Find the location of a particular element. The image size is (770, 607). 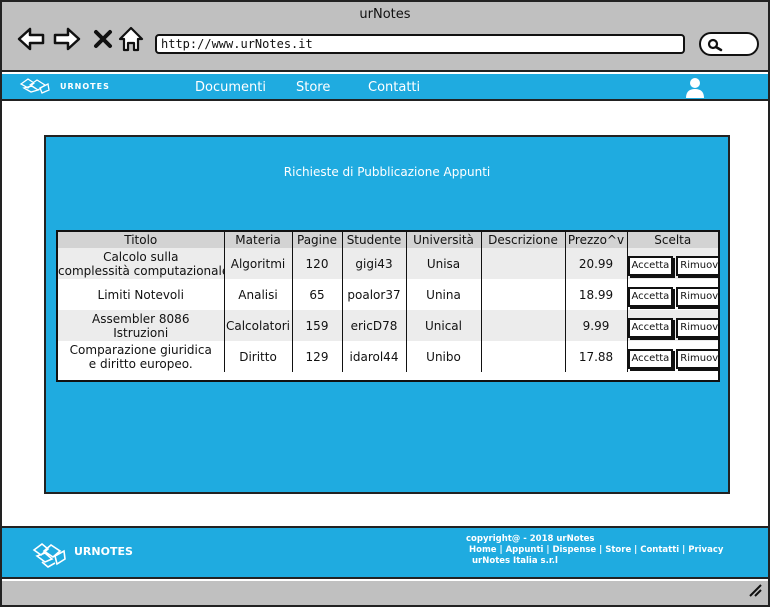

footer-company: urNotes Italia s.r.l is located at coordinates (515, 561).